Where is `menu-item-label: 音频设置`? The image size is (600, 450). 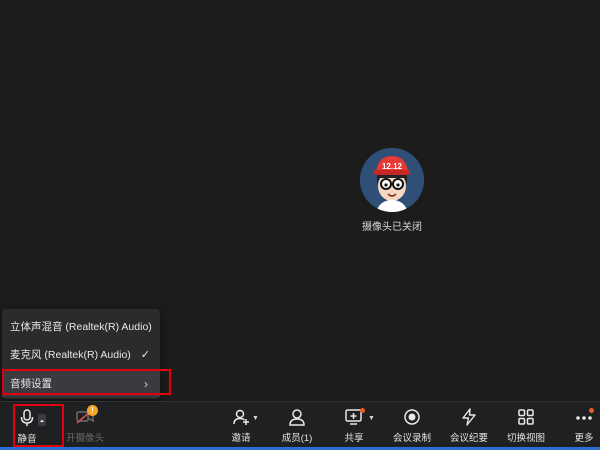 menu-item-label: 音频设置 is located at coordinates (31, 384).